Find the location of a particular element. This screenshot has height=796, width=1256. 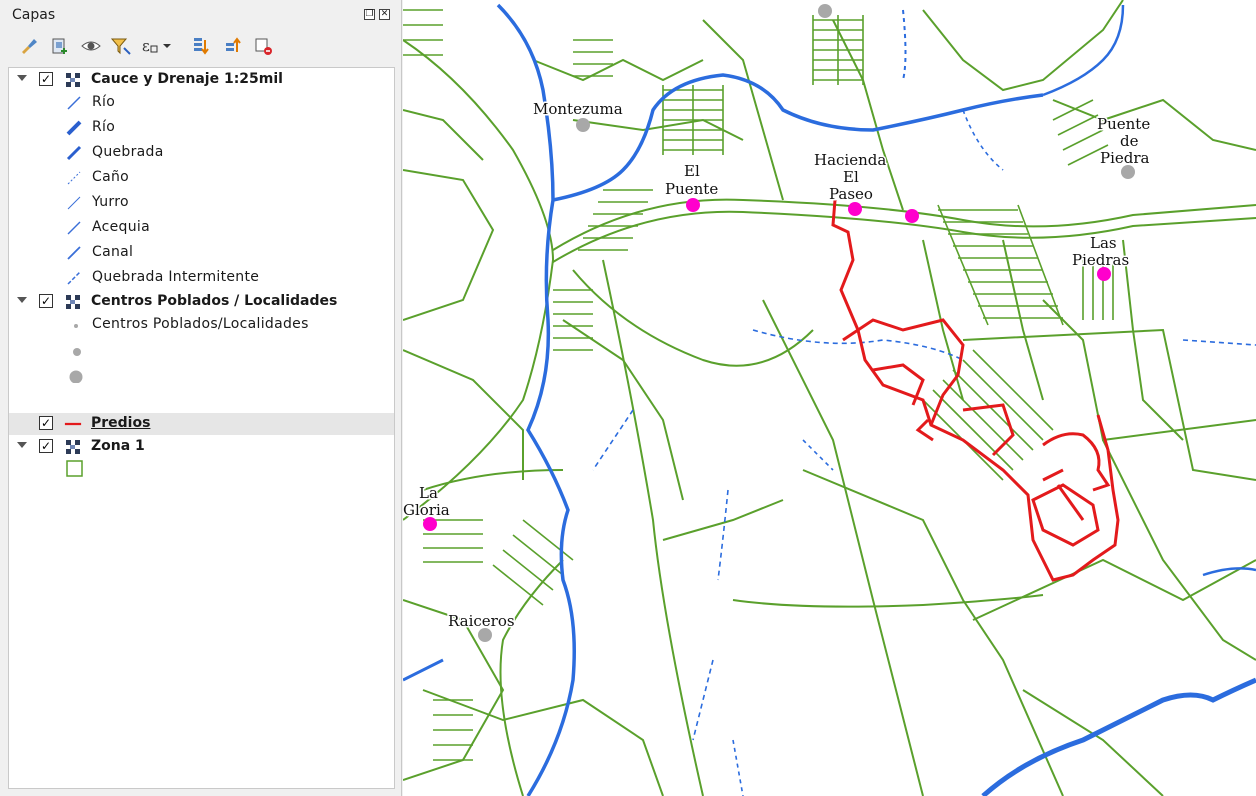

place-point-top is located at coordinates (825, 11).